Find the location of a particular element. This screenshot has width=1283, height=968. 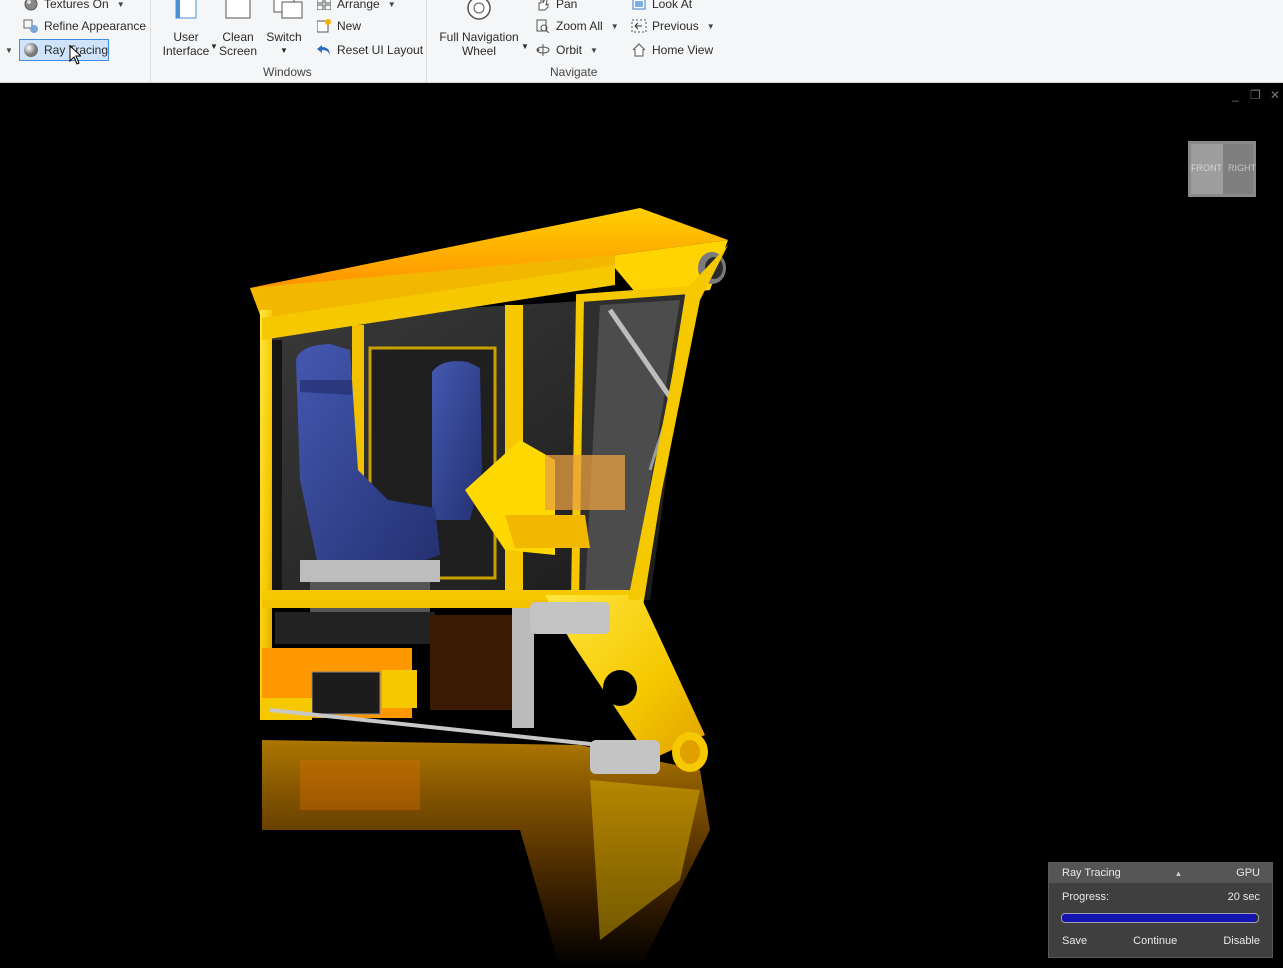

user-interface-label-2: Interface is located at coordinates (186, 51).